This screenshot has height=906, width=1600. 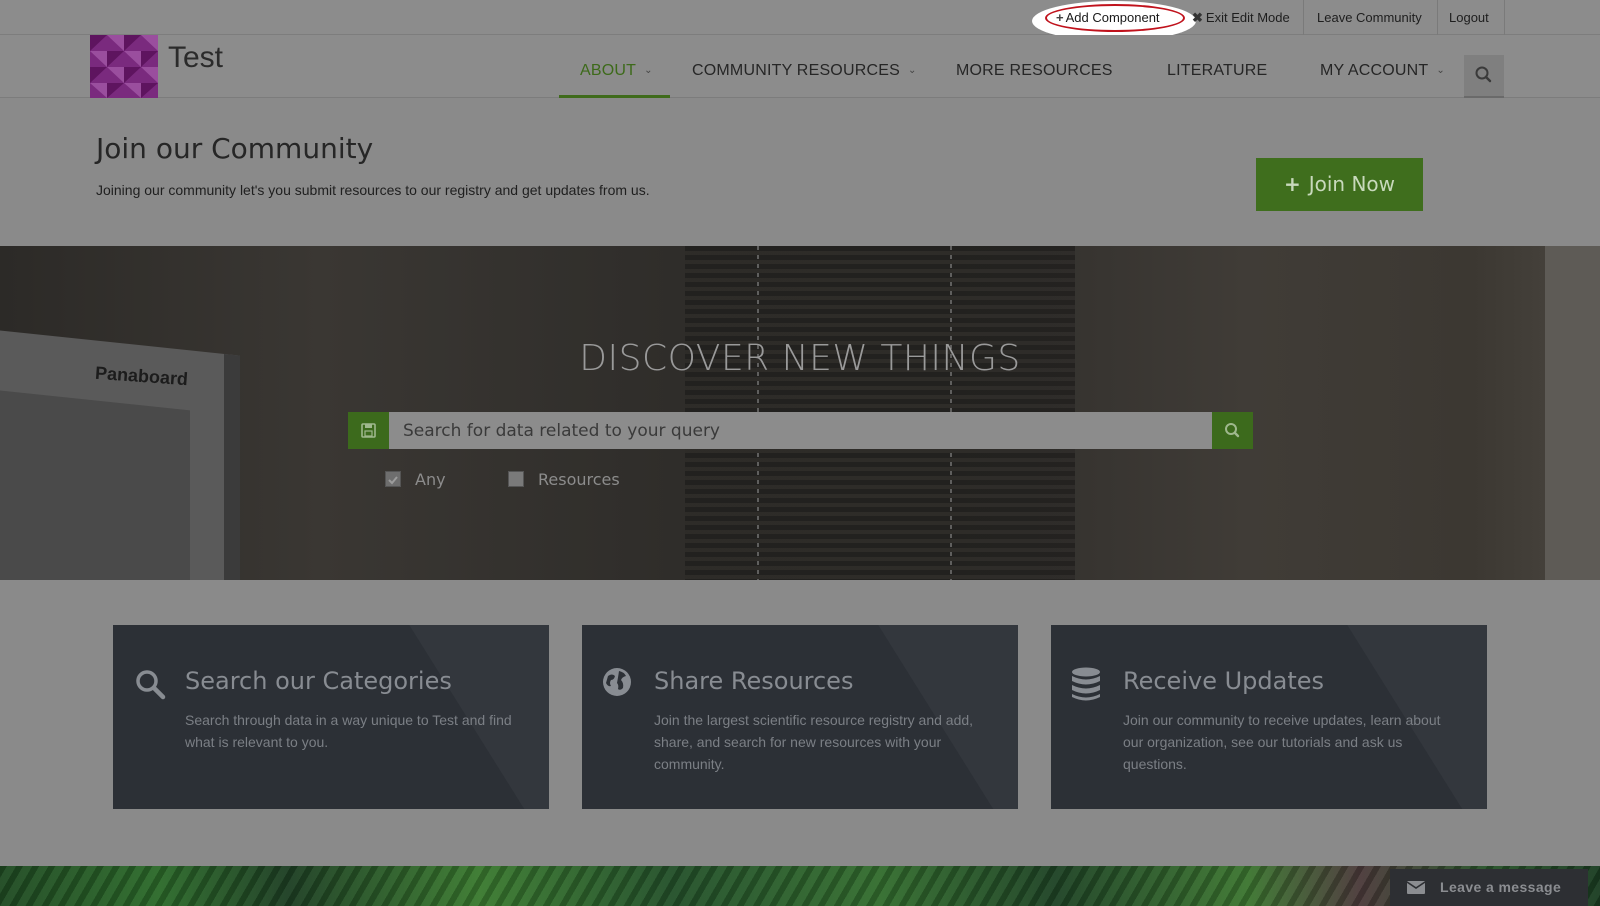 What do you see at coordinates (235, 148) in the screenshot?
I see `join-title: Join our Community` at bounding box center [235, 148].